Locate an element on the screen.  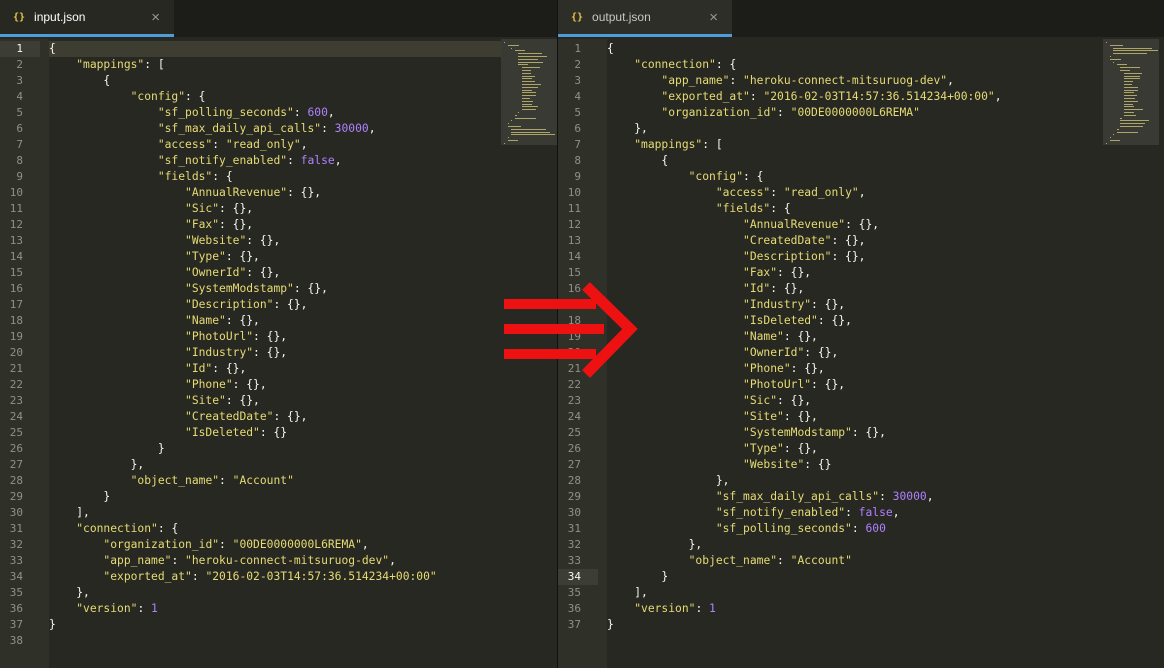
code-line: "IsDeleted": {} is located at coordinates (168, 433).